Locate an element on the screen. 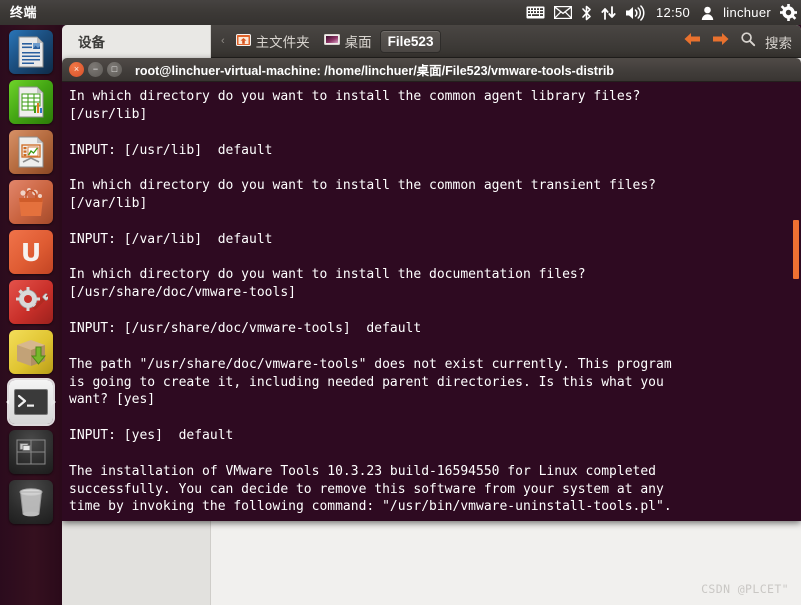  window-controls: × − □ is located at coordinates (92, 69).